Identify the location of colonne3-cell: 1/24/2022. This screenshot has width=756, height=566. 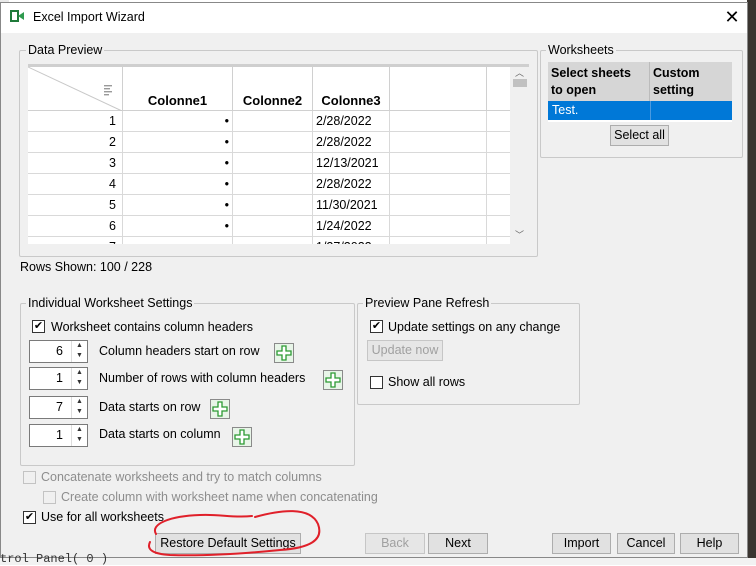
(351, 226).